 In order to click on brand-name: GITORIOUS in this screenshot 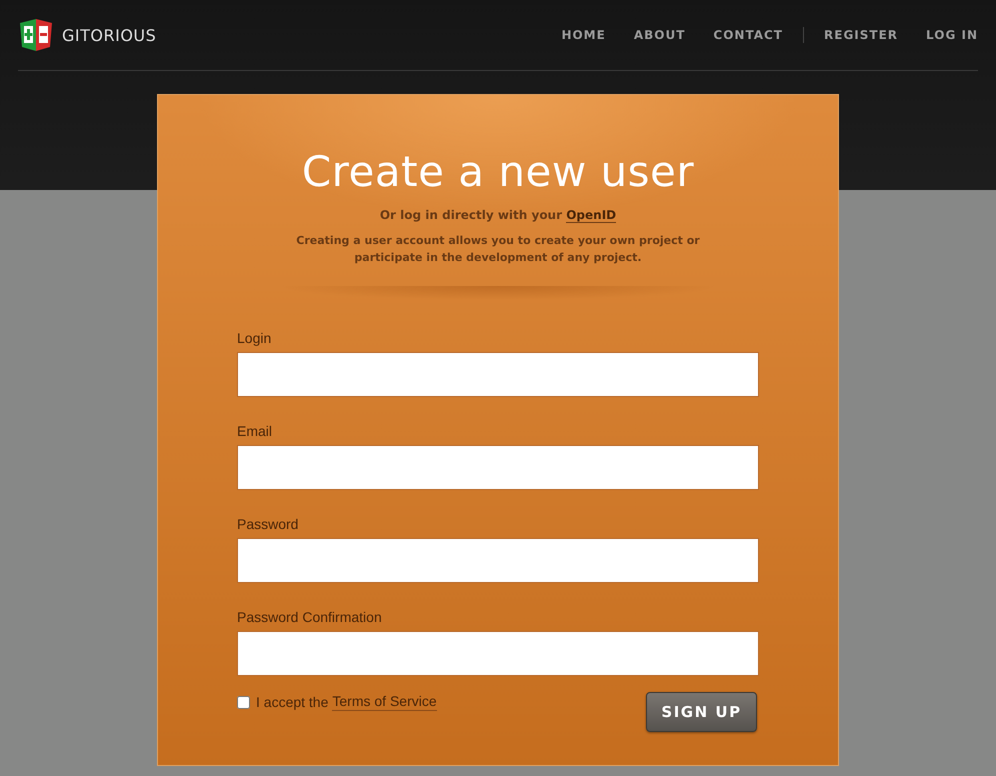, I will do `click(109, 35)`.